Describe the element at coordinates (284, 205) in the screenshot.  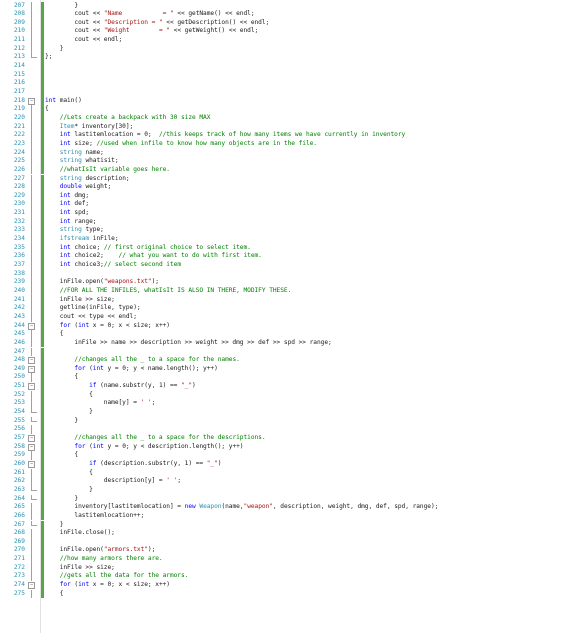
I see `code-line: 230 int def;` at that location.